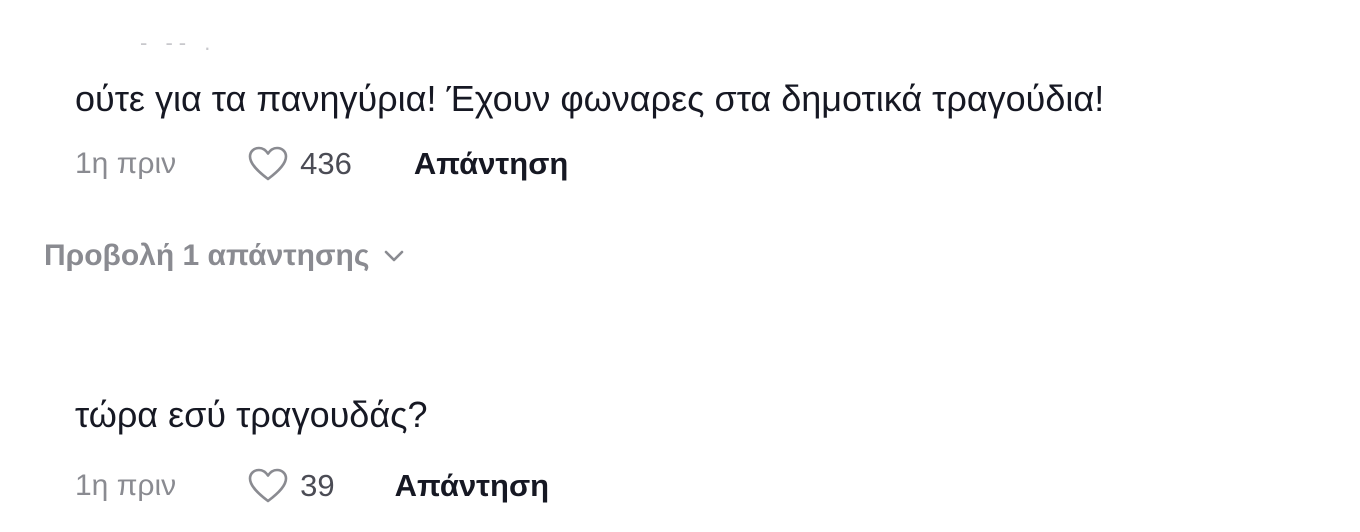  I want to click on chevron-down-icon, so click(394, 256).